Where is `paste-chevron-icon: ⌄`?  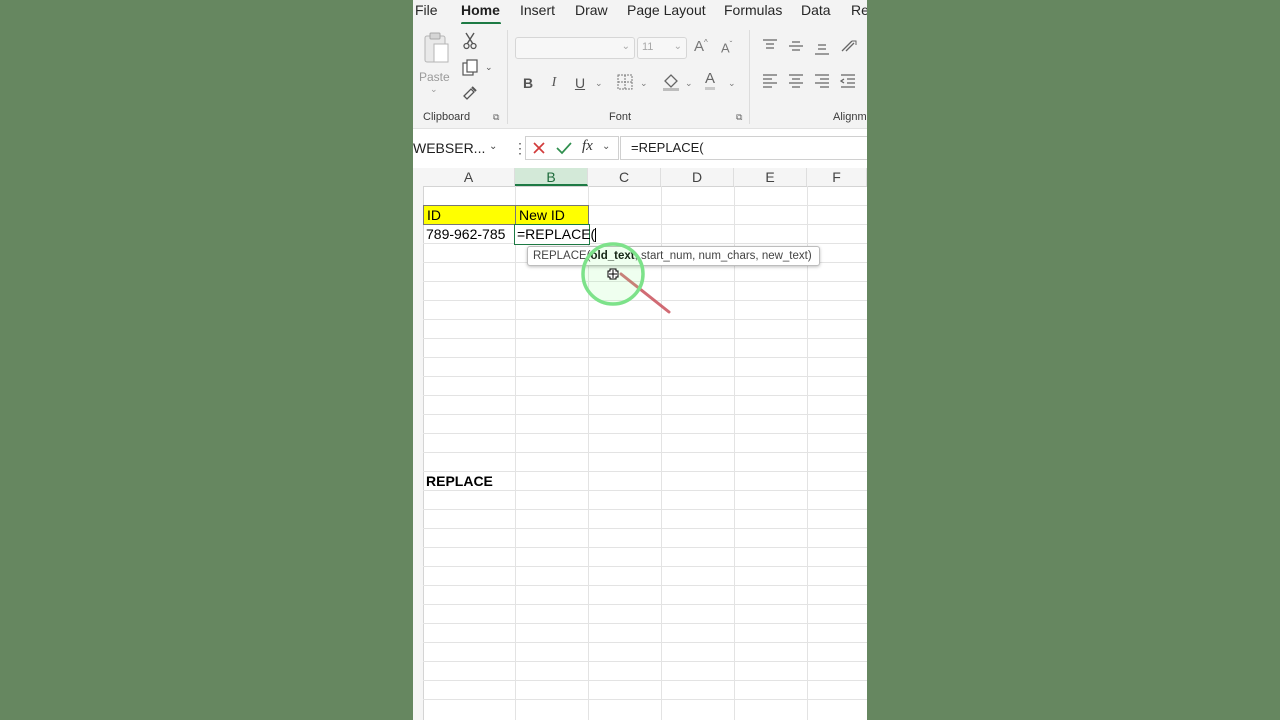
paste-chevron-icon: ⌄ is located at coordinates (434, 89).